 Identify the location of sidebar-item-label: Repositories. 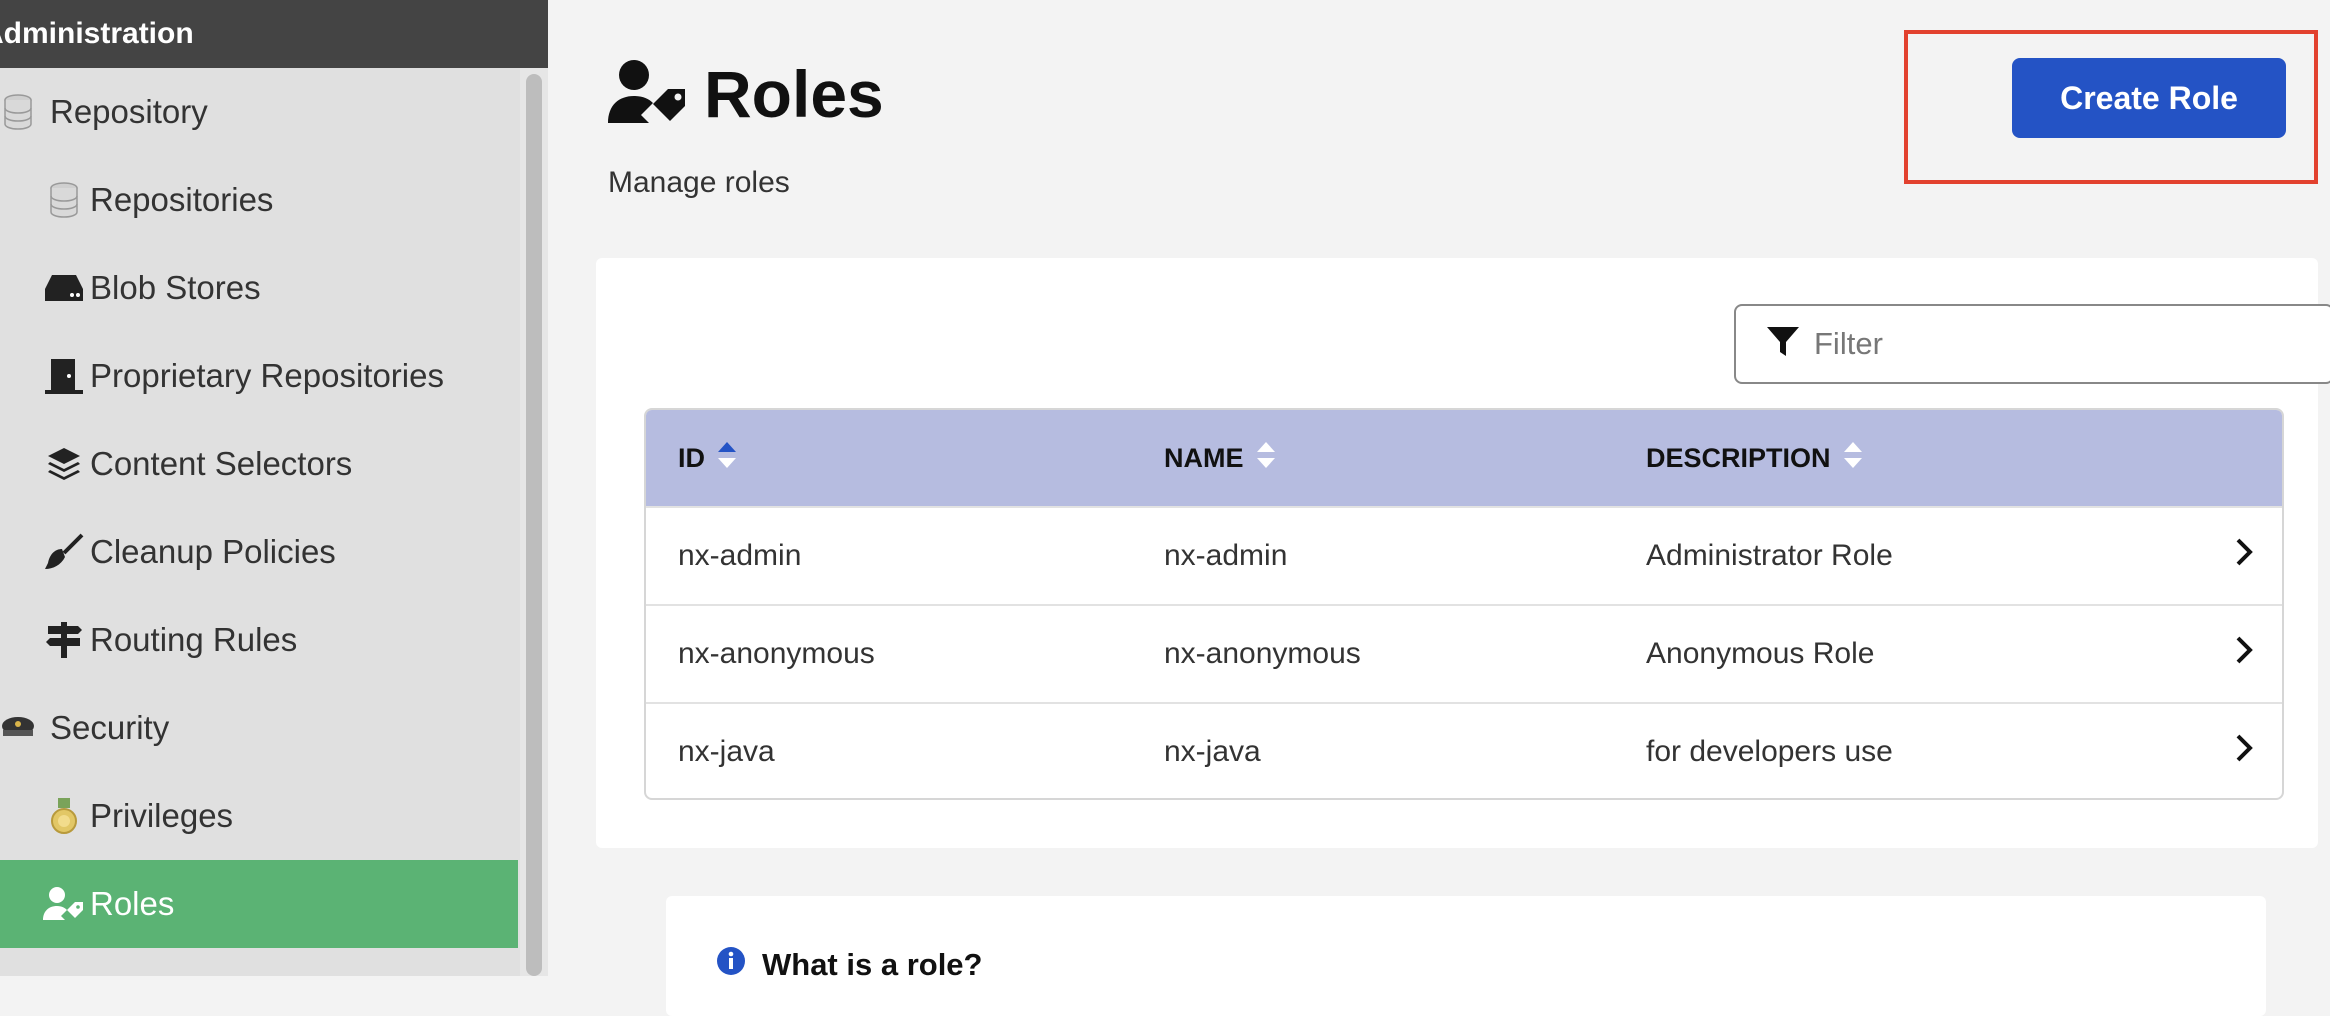
(182, 199).